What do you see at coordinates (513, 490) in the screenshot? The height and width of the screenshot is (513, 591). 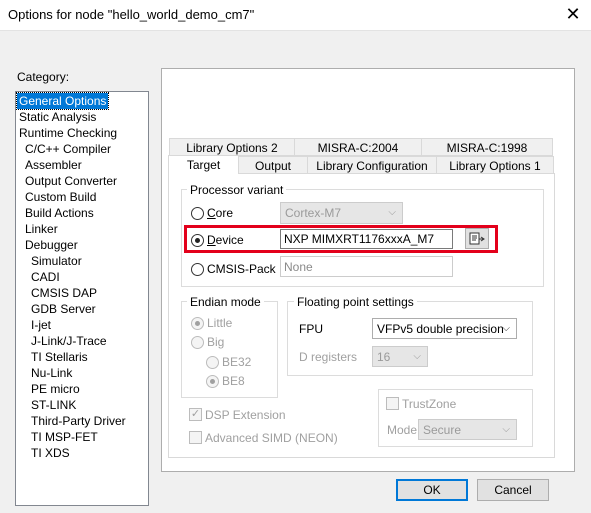 I see `cancel-button: Cancel` at bounding box center [513, 490].